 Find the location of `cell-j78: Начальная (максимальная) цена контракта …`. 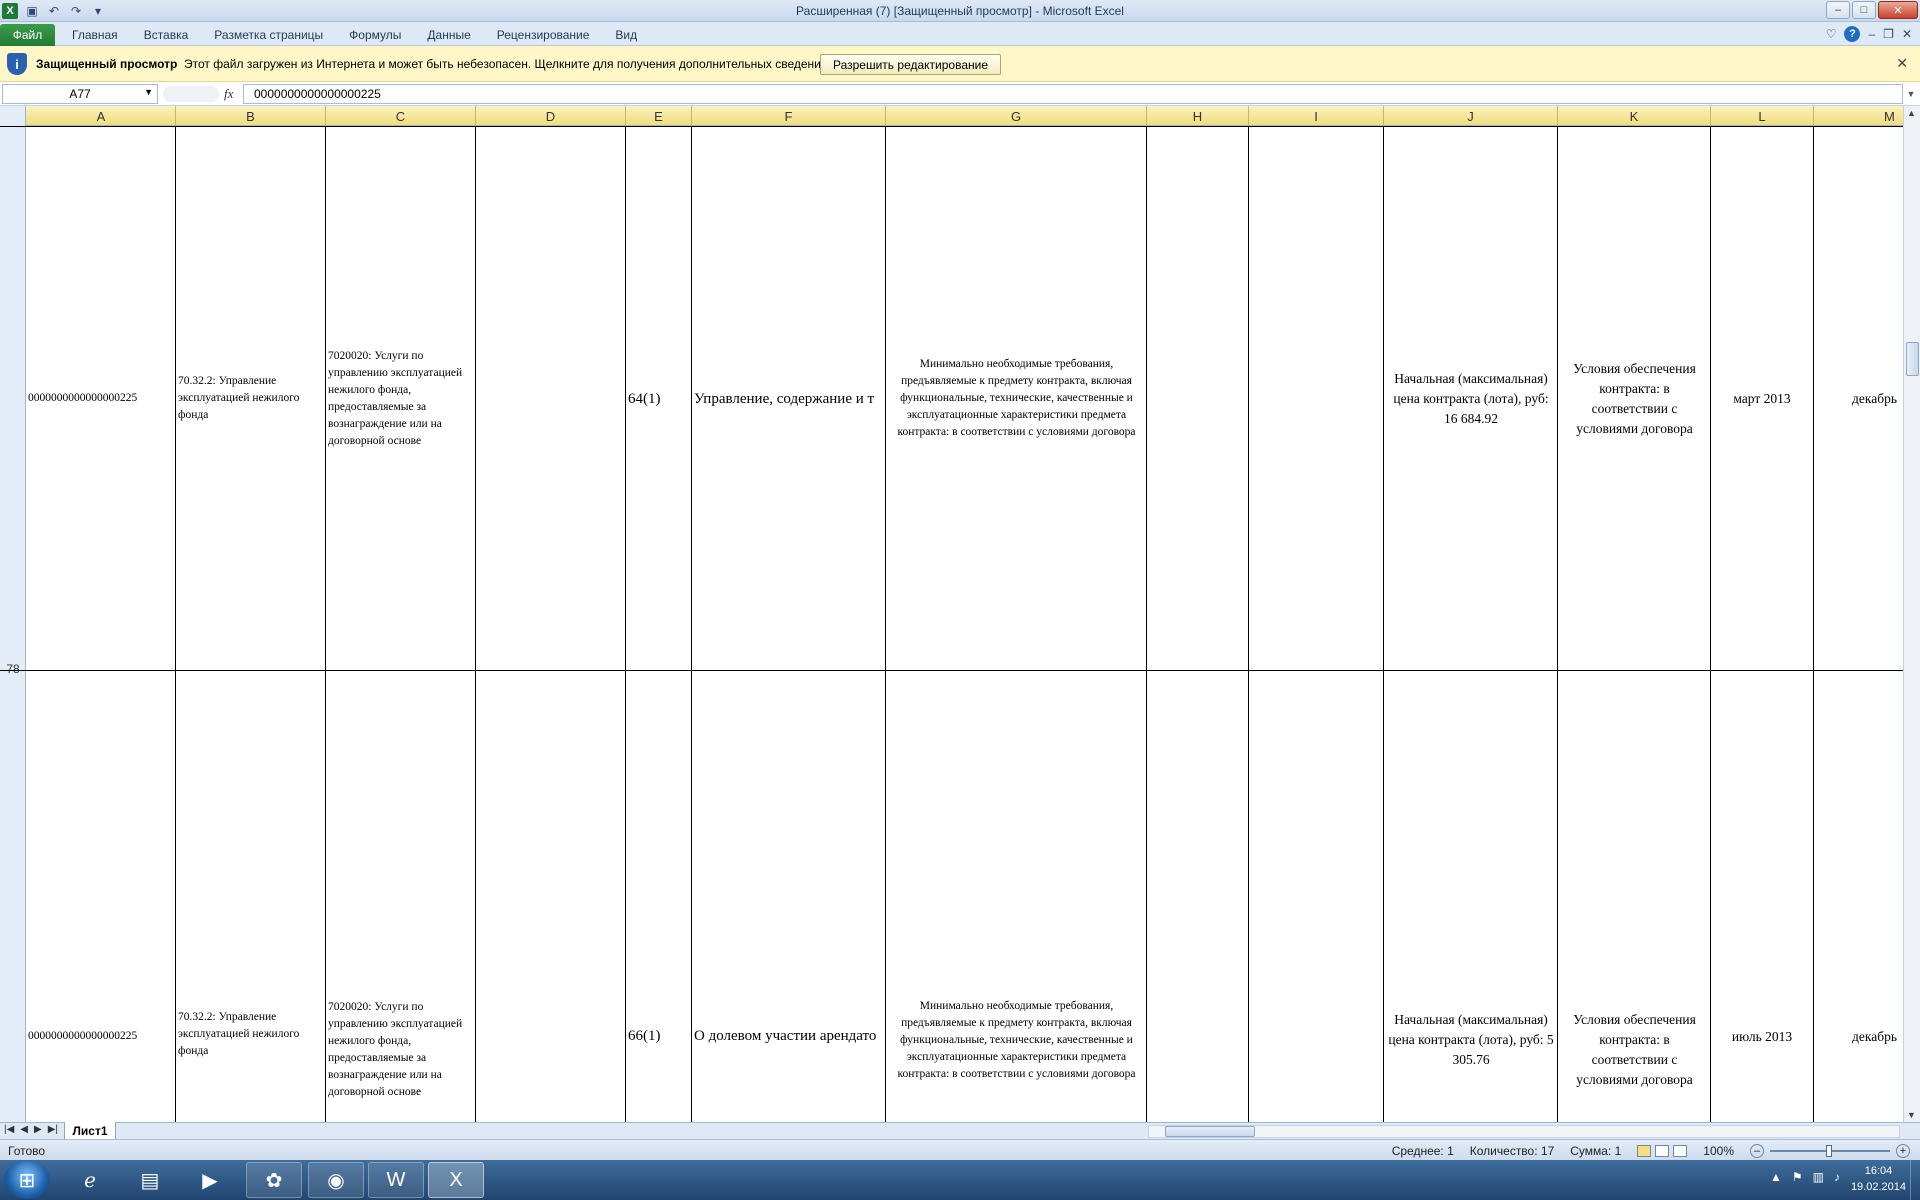

cell-j78: Начальная (максимальная) цена контракта … is located at coordinates (1471, 896).